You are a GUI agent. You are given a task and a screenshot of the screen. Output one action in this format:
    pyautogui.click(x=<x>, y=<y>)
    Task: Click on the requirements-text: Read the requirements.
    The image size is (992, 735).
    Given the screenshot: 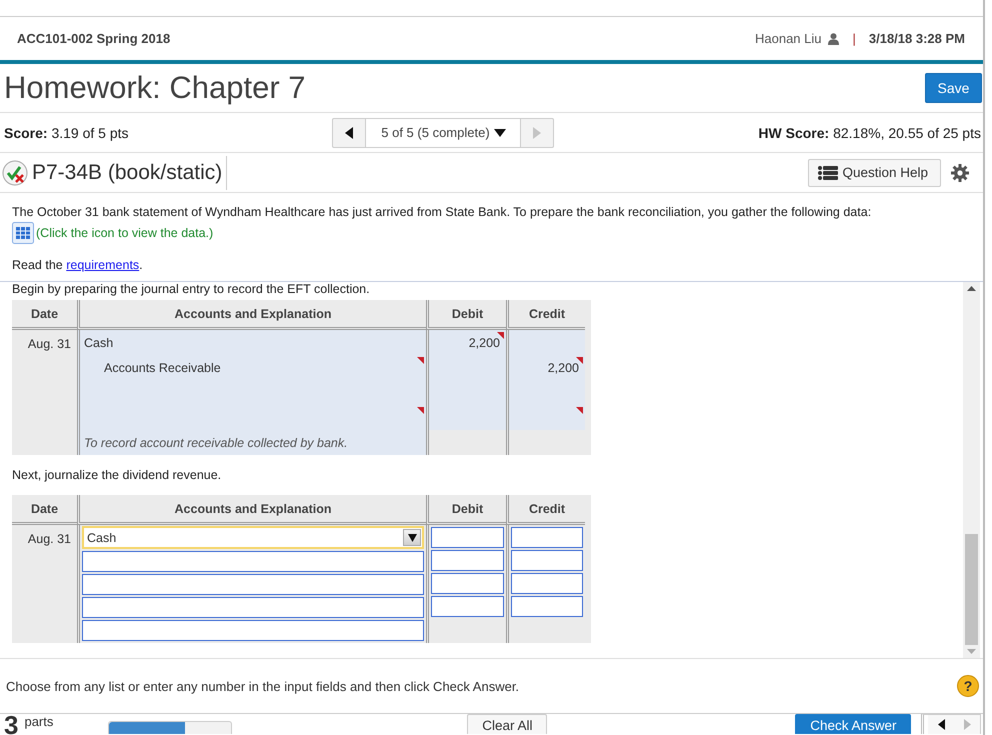 What is the action you would take?
    pyautogui.click(x=78, y=265)
    